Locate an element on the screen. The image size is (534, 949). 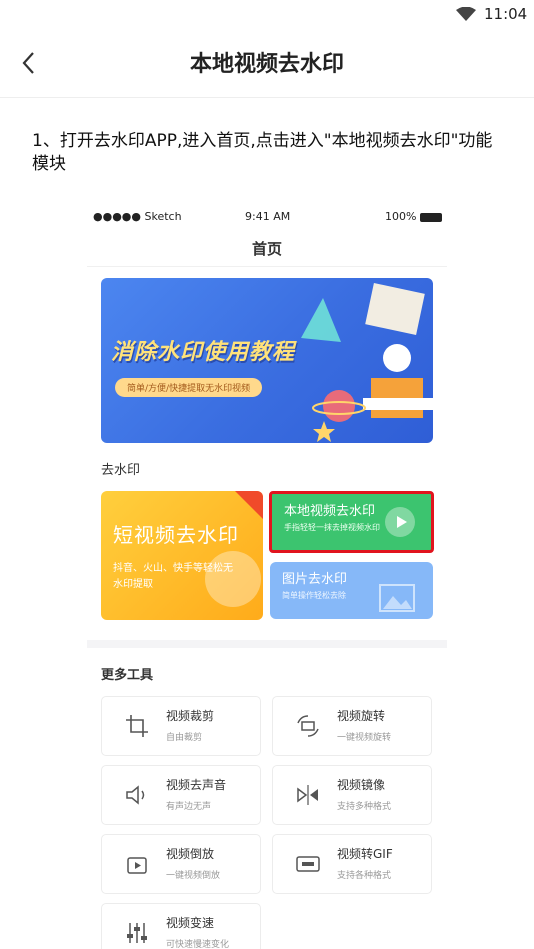
phone-time: 9:41 AM is located at coordinates (268, 216).